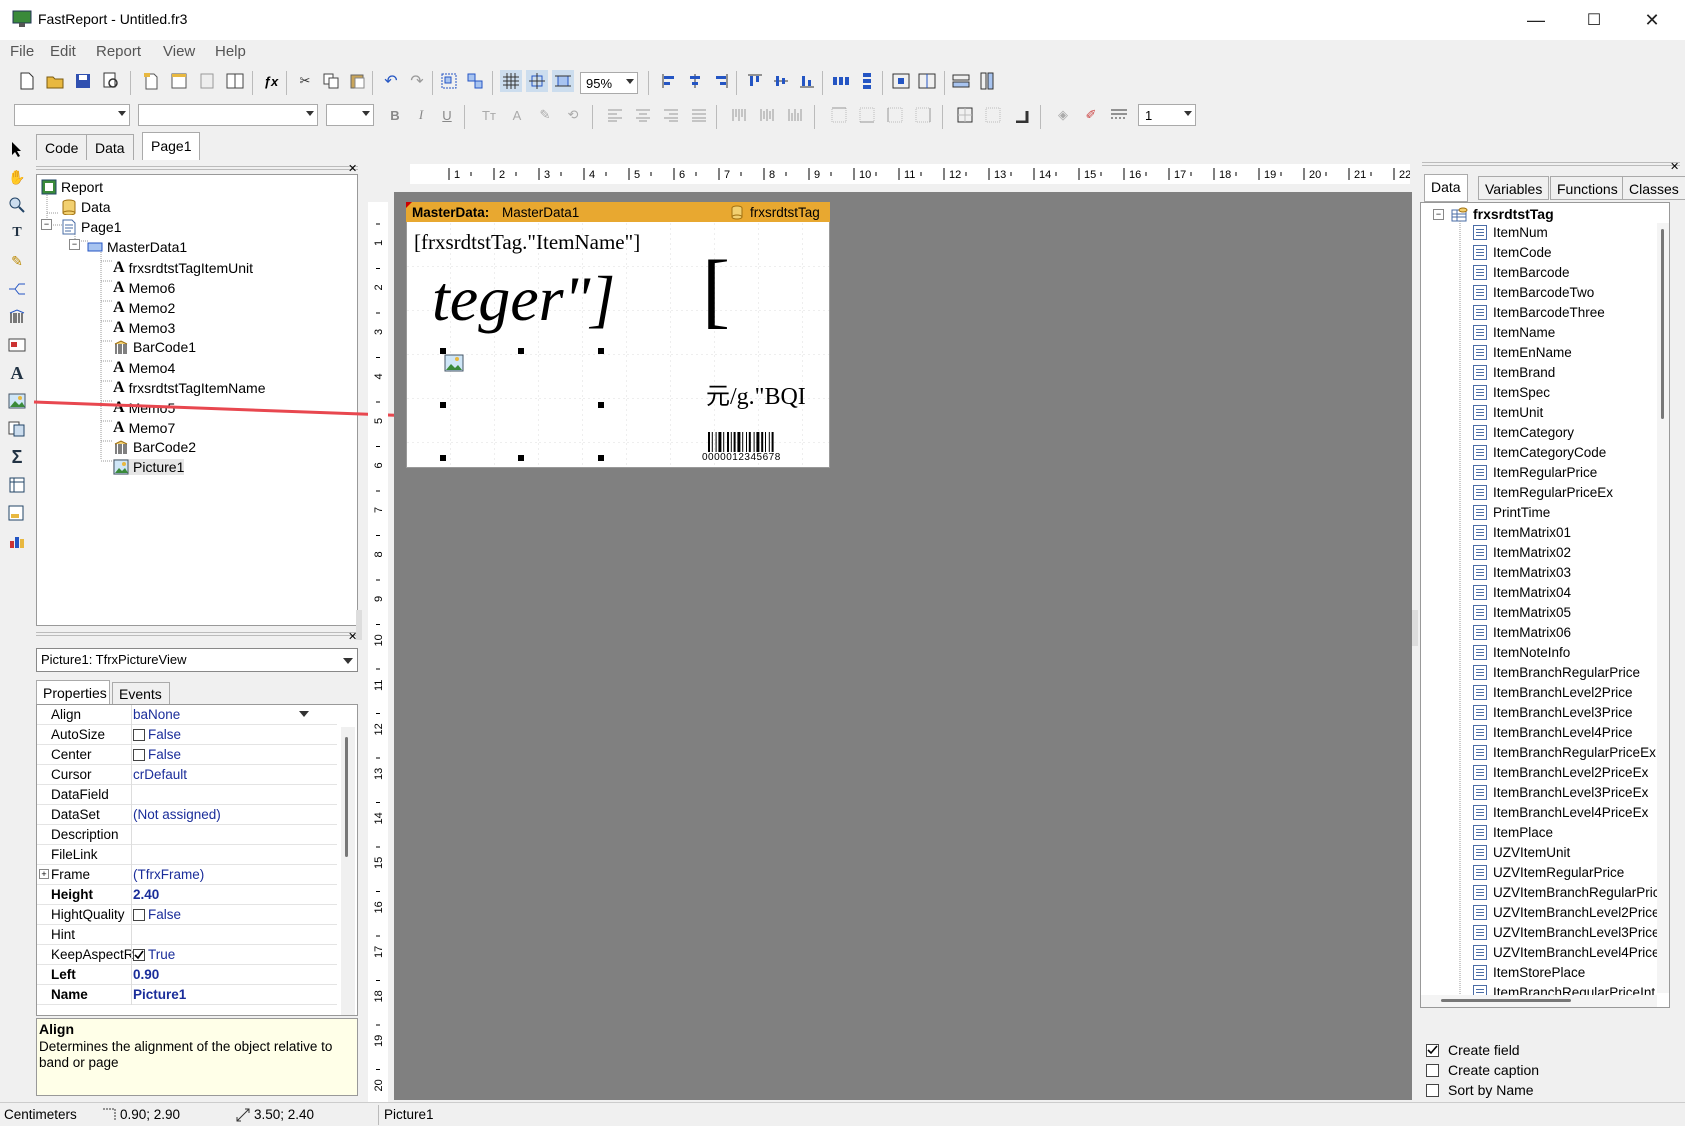 This screenshot has width=1685, height=1126. I want to click on menu-help: Help, so click(230, 51).